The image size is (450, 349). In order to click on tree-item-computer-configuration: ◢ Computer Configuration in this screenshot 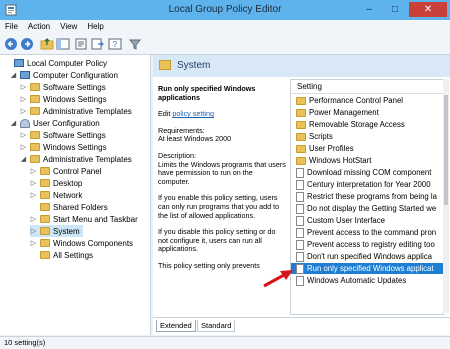, I will do `click(64, 75)`.